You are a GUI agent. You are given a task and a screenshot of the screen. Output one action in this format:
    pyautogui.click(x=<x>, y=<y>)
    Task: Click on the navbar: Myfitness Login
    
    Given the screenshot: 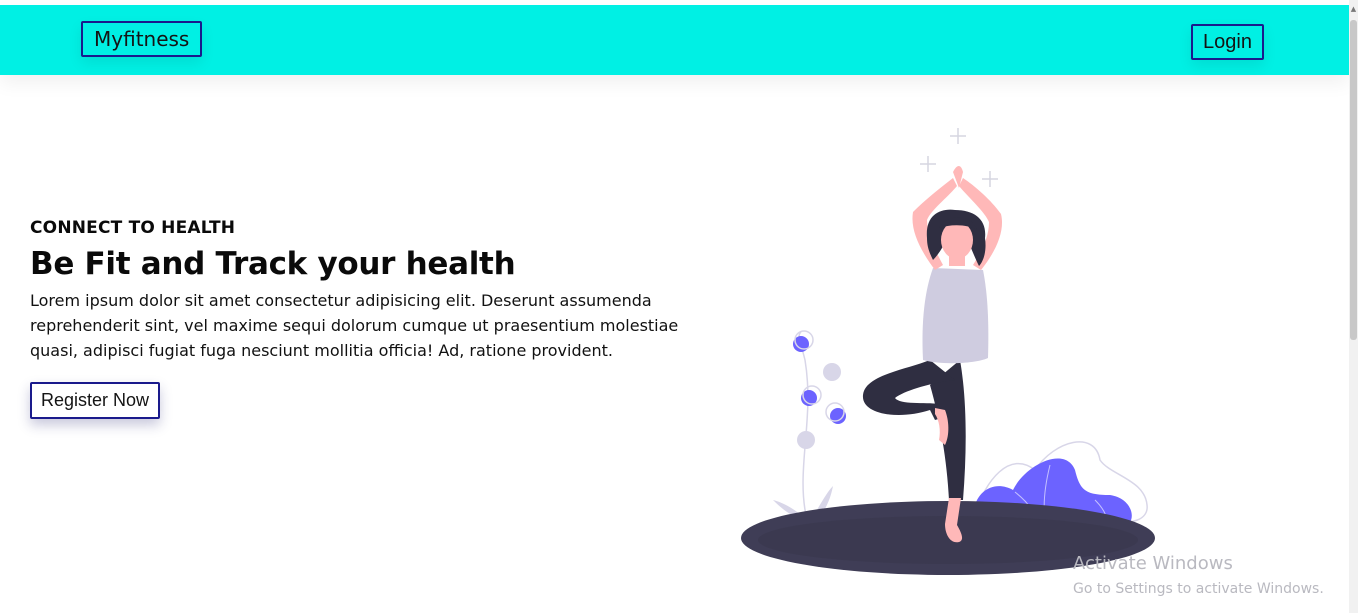 What is the action you would take?
    pyautogui.click(x=674, y=40)
    